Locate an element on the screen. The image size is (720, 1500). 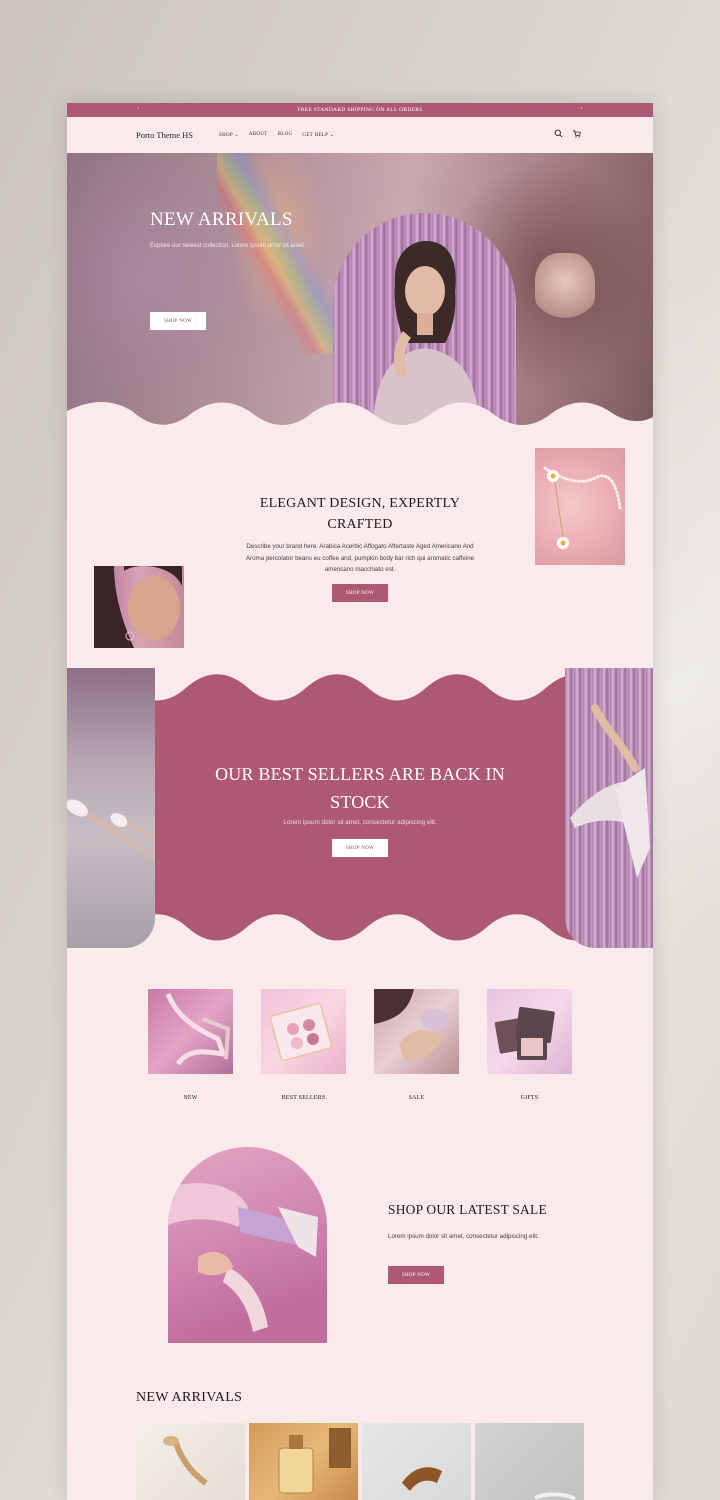
announcement-bar: ‹ FREE STANDARD SHIPPING ON ALL ORDERS › is located at coordinates (360, 110).